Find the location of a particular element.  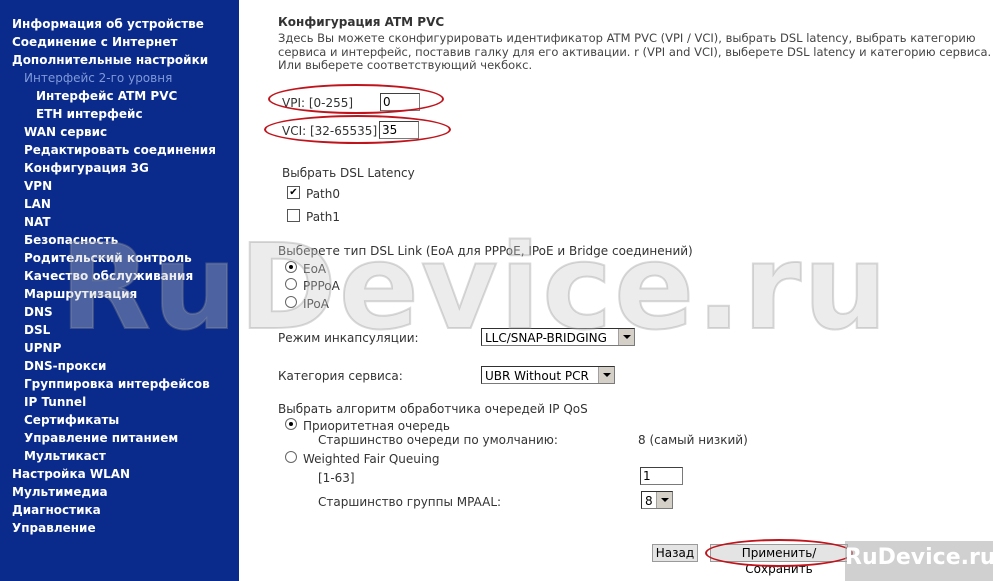

wfq-input is located at coordinates (661, 476).